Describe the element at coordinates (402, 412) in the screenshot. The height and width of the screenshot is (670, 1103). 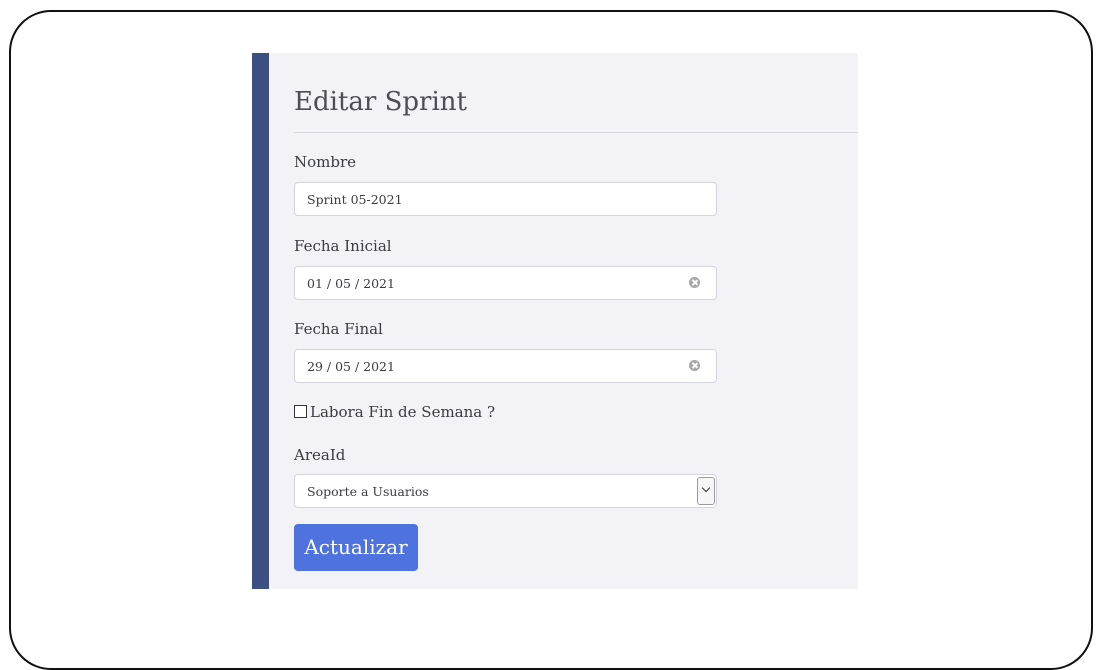
I see `fin-de-semana-label: Labora Fin de Semana ?` at that location.